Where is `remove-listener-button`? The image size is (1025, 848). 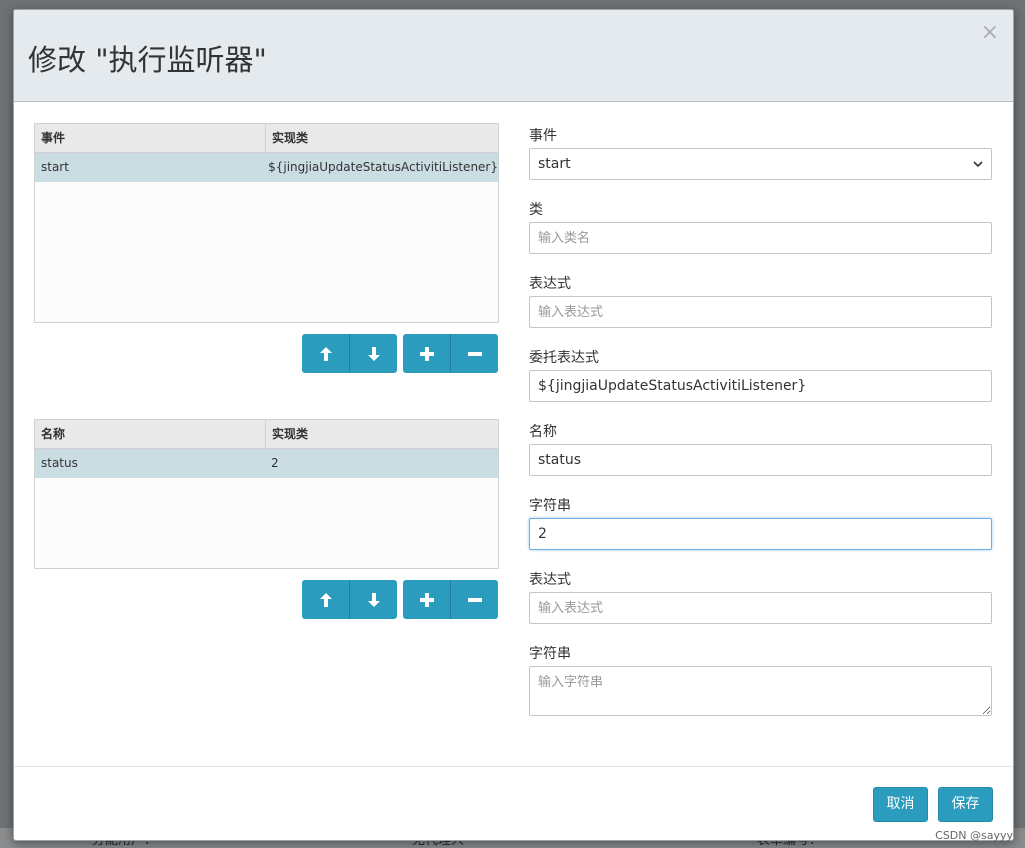 remove-listener-button is located at coordinates (474, 353).